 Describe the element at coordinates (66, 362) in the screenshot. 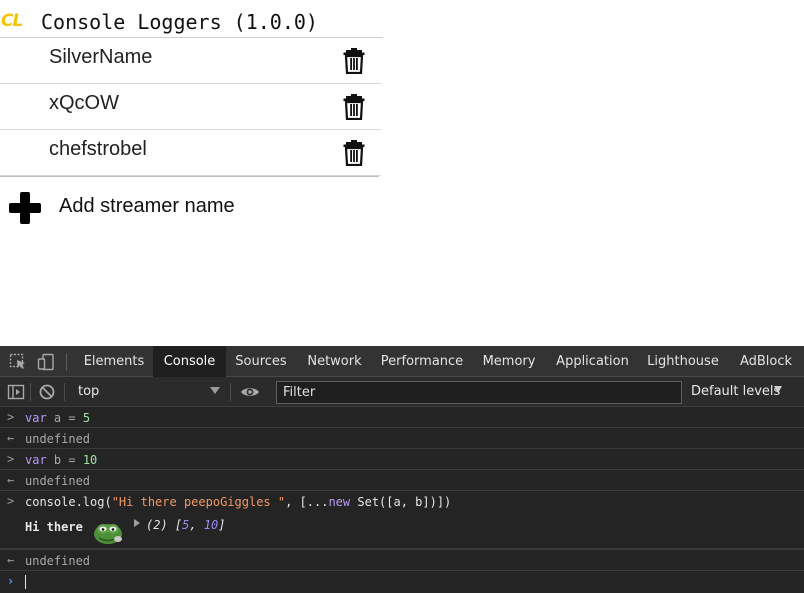

I see `tabbar-separator` at that location.